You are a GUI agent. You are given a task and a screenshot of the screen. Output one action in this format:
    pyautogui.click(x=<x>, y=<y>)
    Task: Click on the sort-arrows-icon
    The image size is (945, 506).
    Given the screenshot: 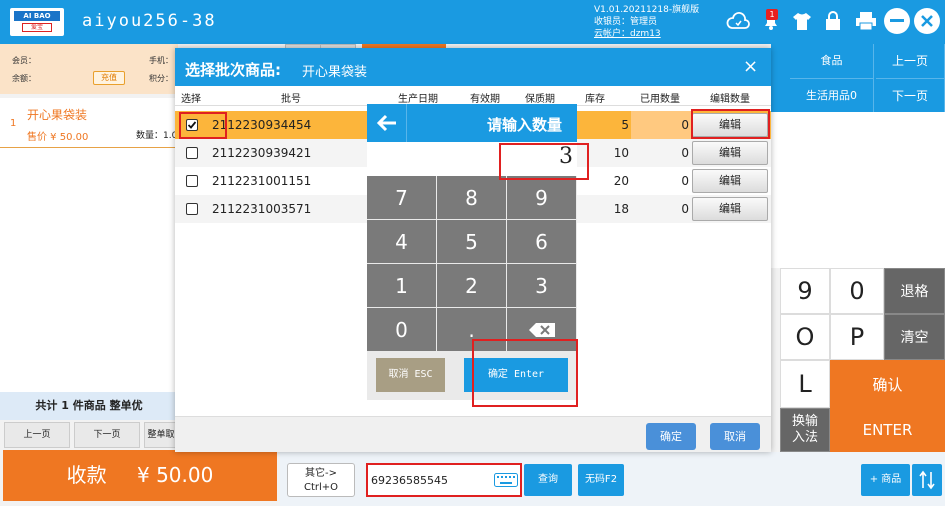 What is the action you would take?
    pyautogui.click(x=927, y=480)
    